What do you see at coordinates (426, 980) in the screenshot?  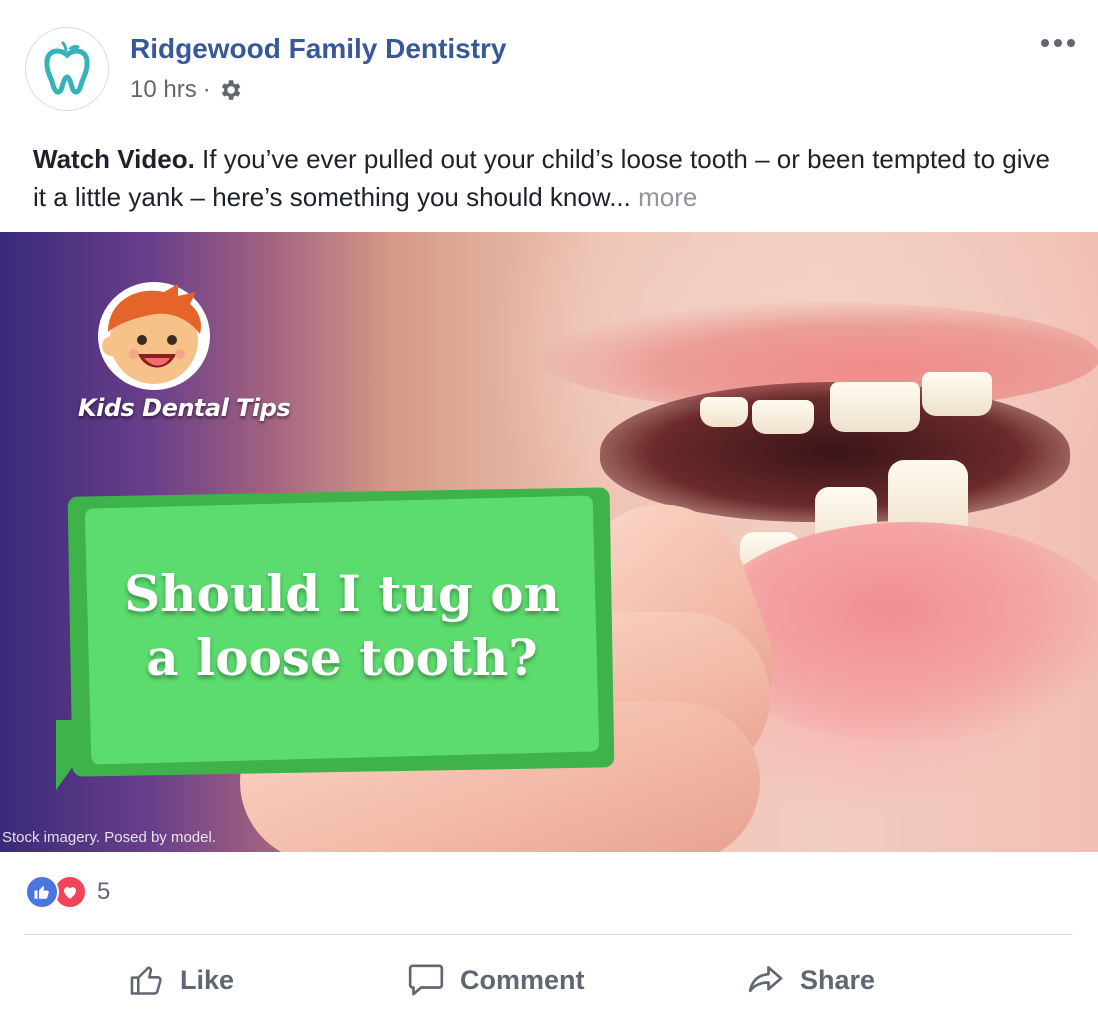 I see `comment-icon` at bounding box center [426, 980].